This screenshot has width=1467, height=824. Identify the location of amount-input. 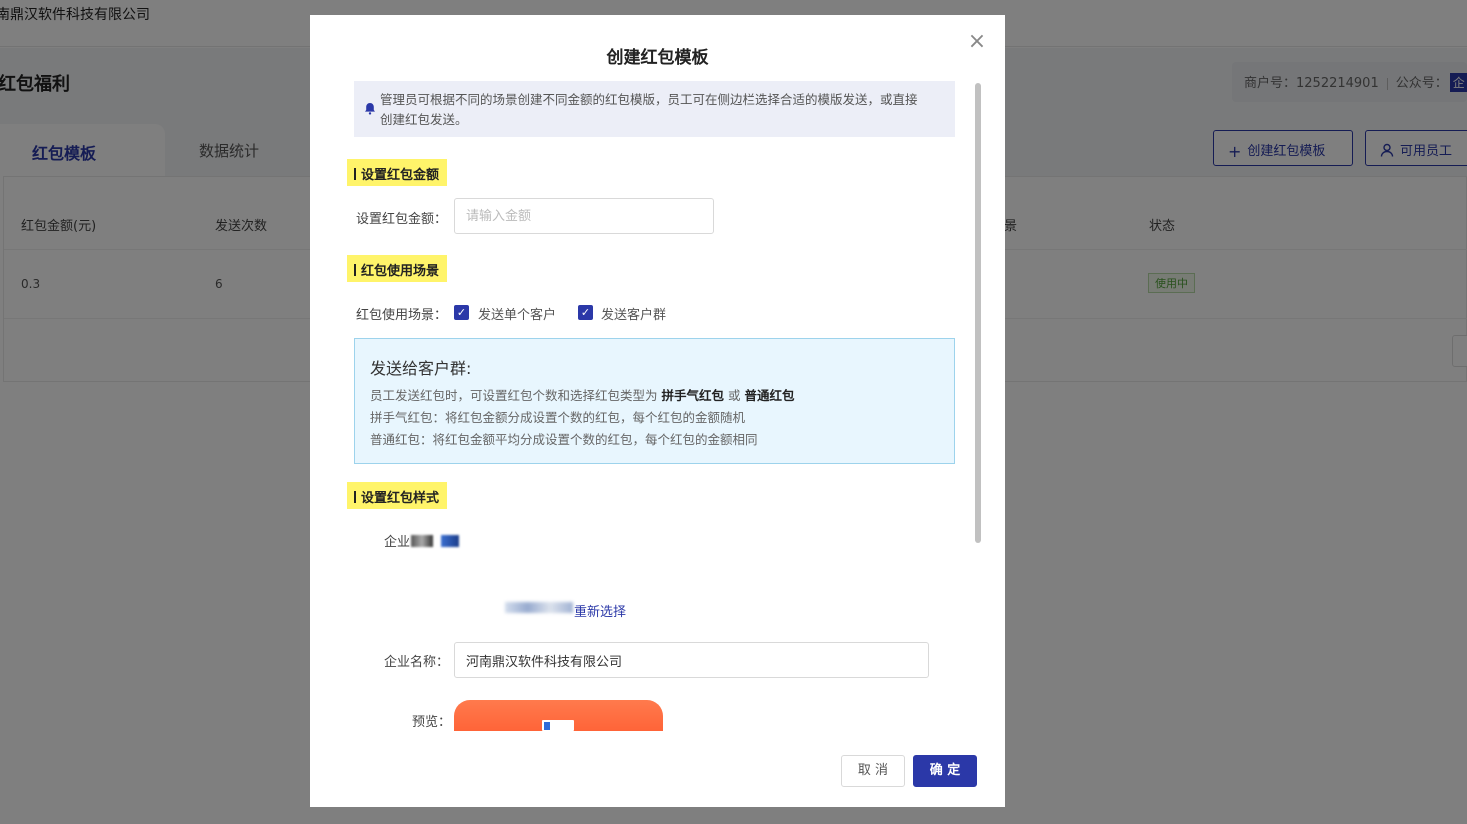
(584, 216).